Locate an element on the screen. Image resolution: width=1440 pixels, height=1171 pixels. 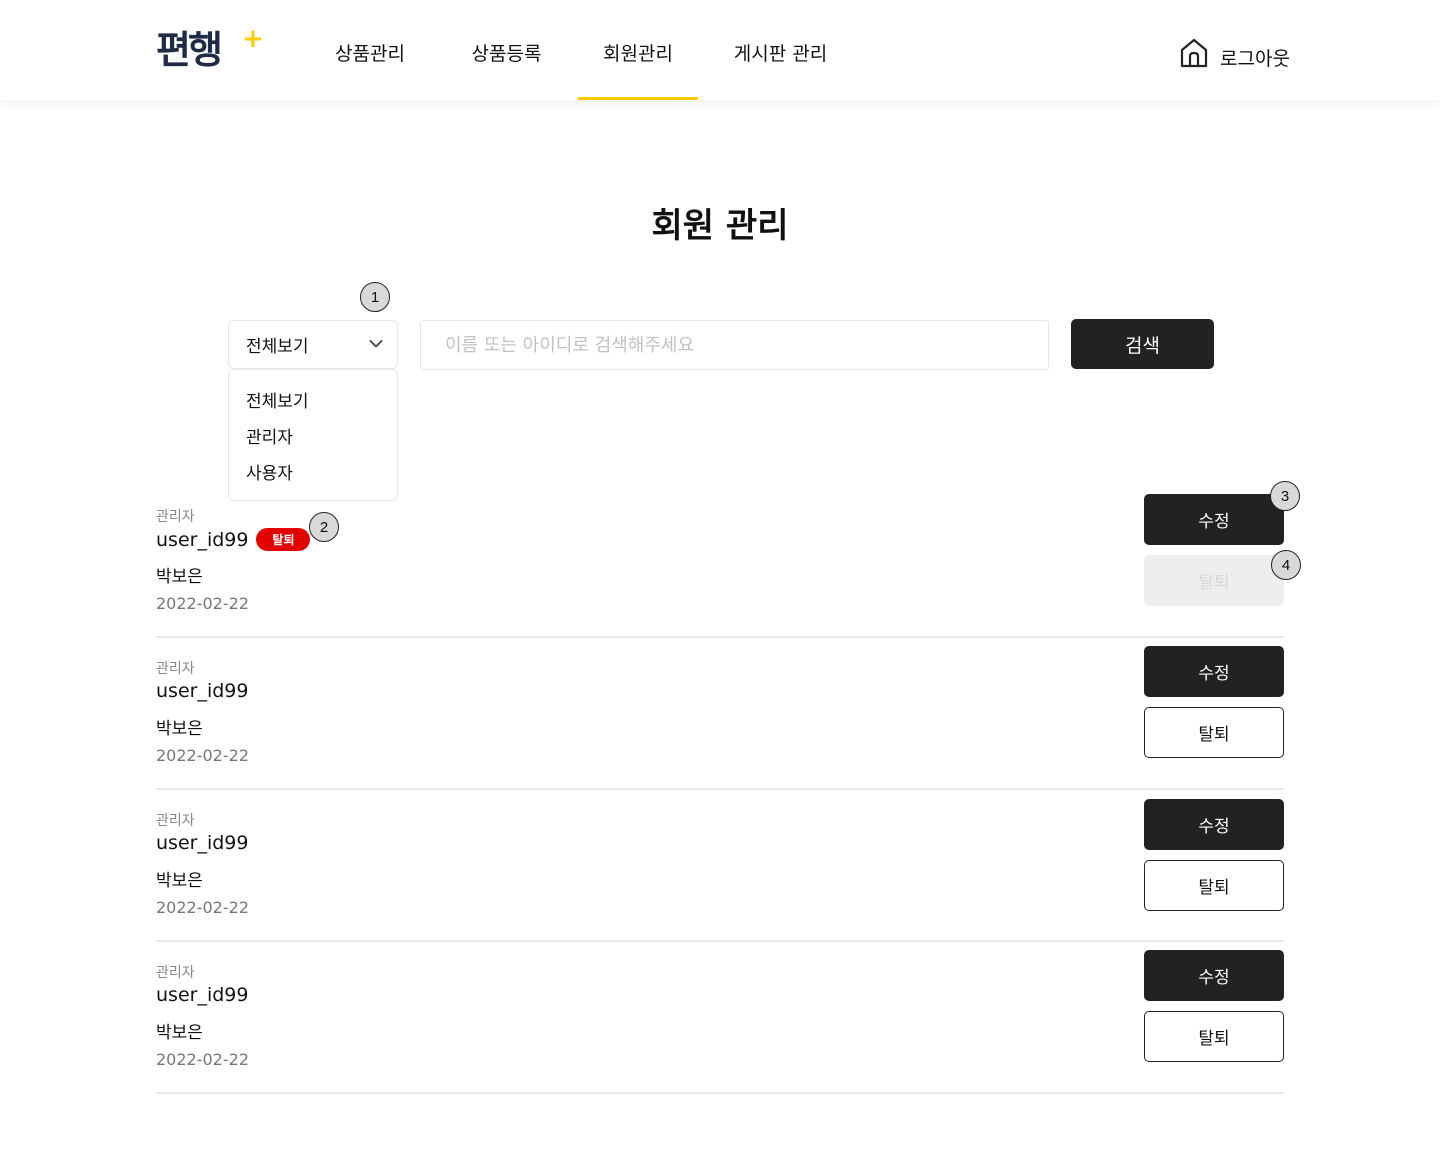
search-input is located at coordinates (734, 345).